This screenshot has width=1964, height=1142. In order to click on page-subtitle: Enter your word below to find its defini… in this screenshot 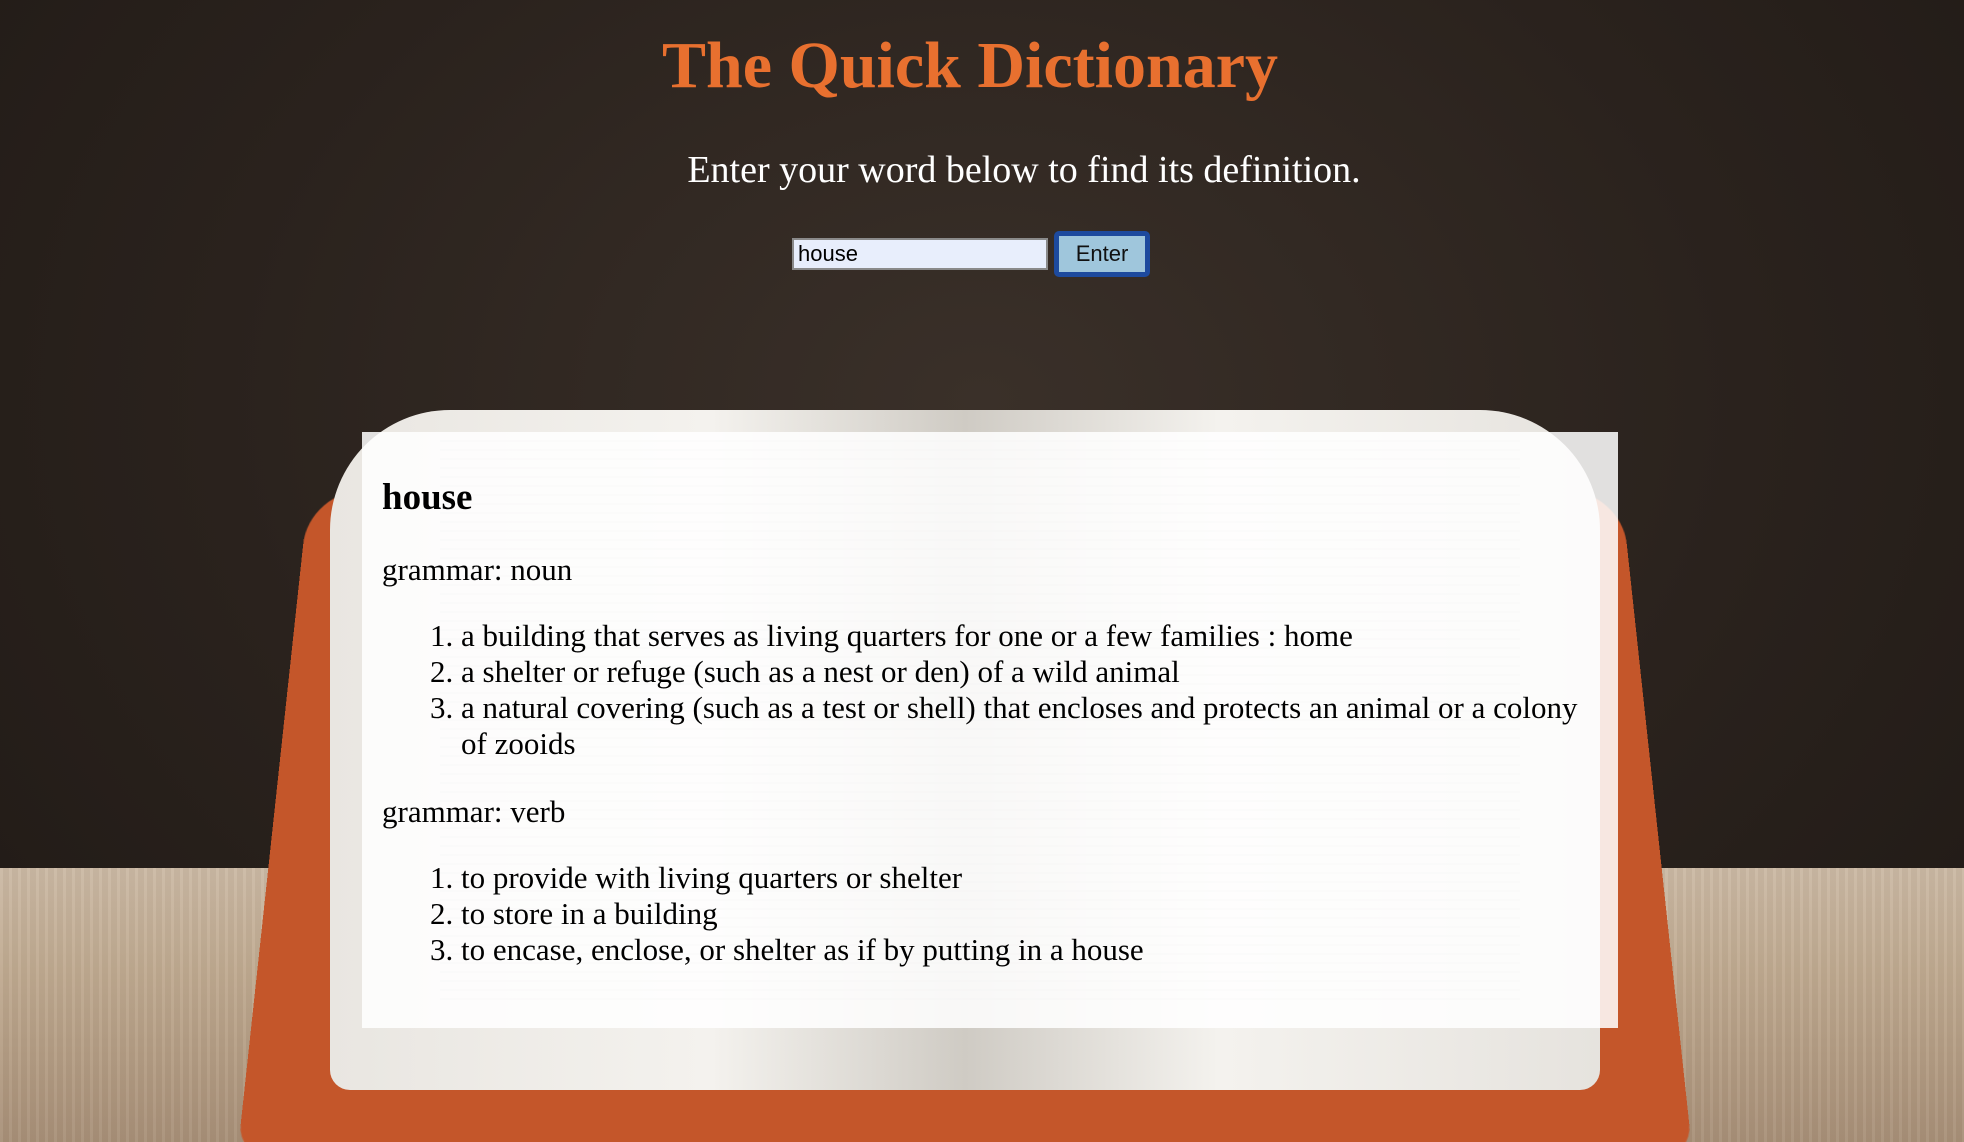, I will do `click(1024, 170)`.